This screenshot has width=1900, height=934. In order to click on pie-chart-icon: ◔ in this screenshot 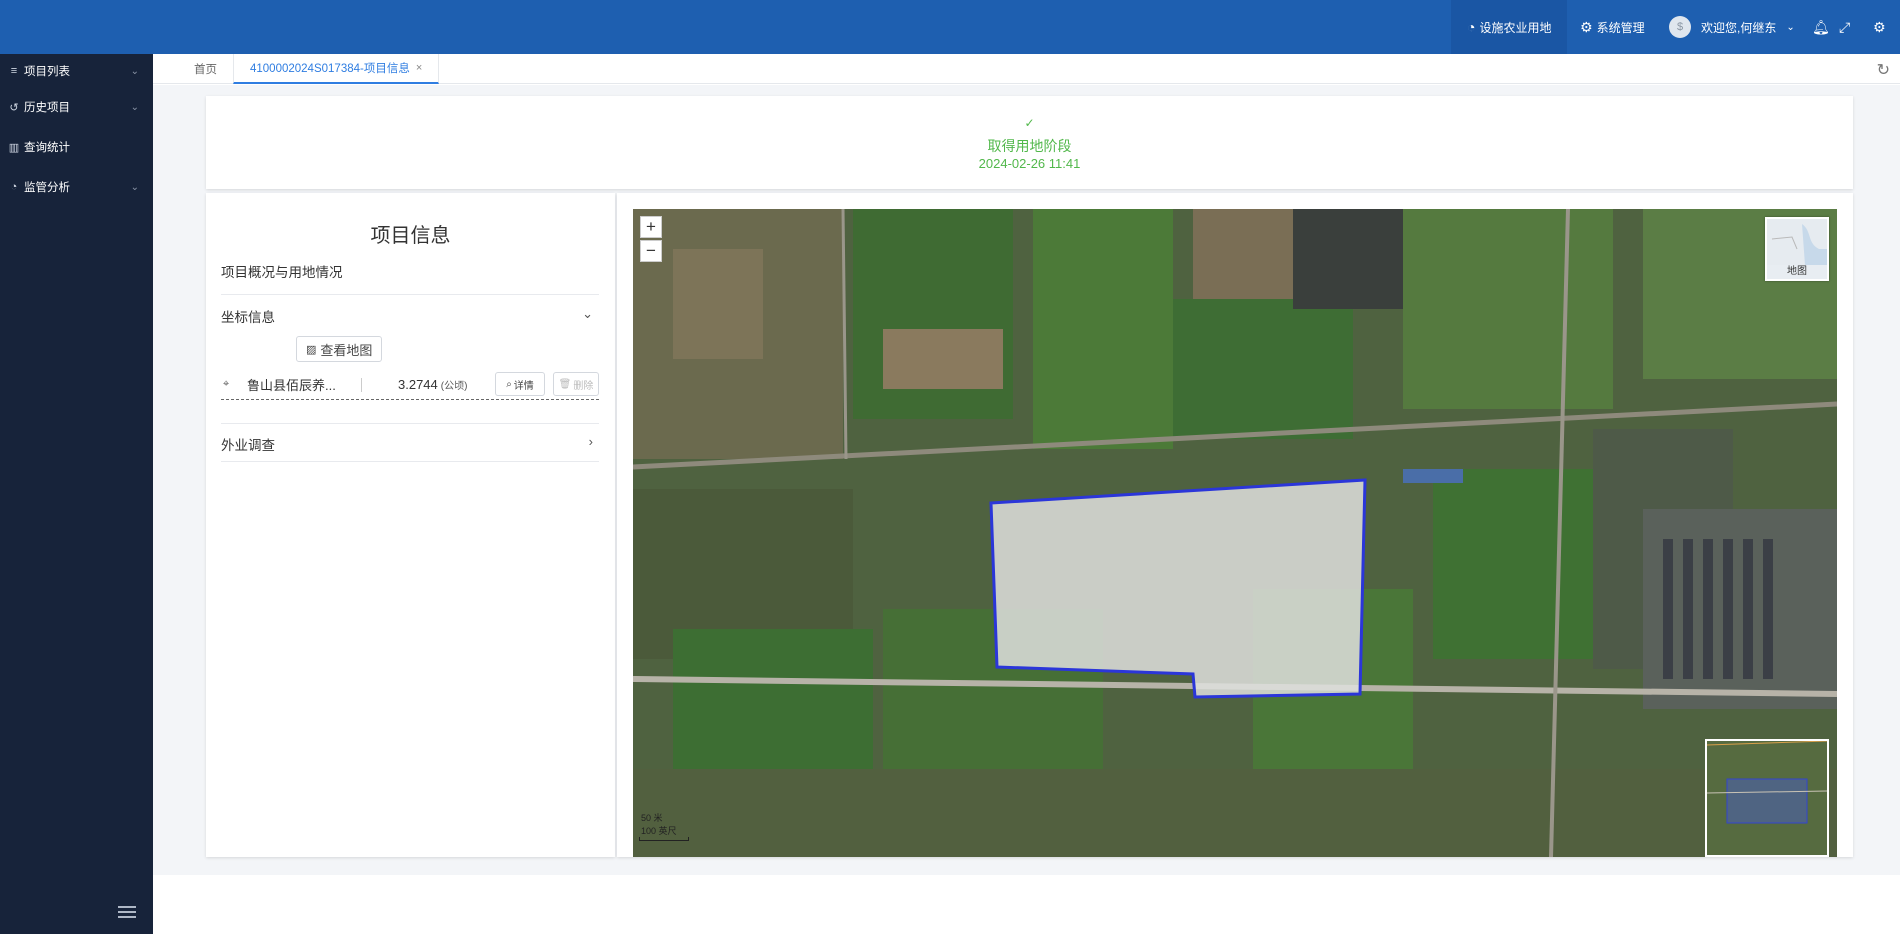, I will do `click(1471, 27)`.